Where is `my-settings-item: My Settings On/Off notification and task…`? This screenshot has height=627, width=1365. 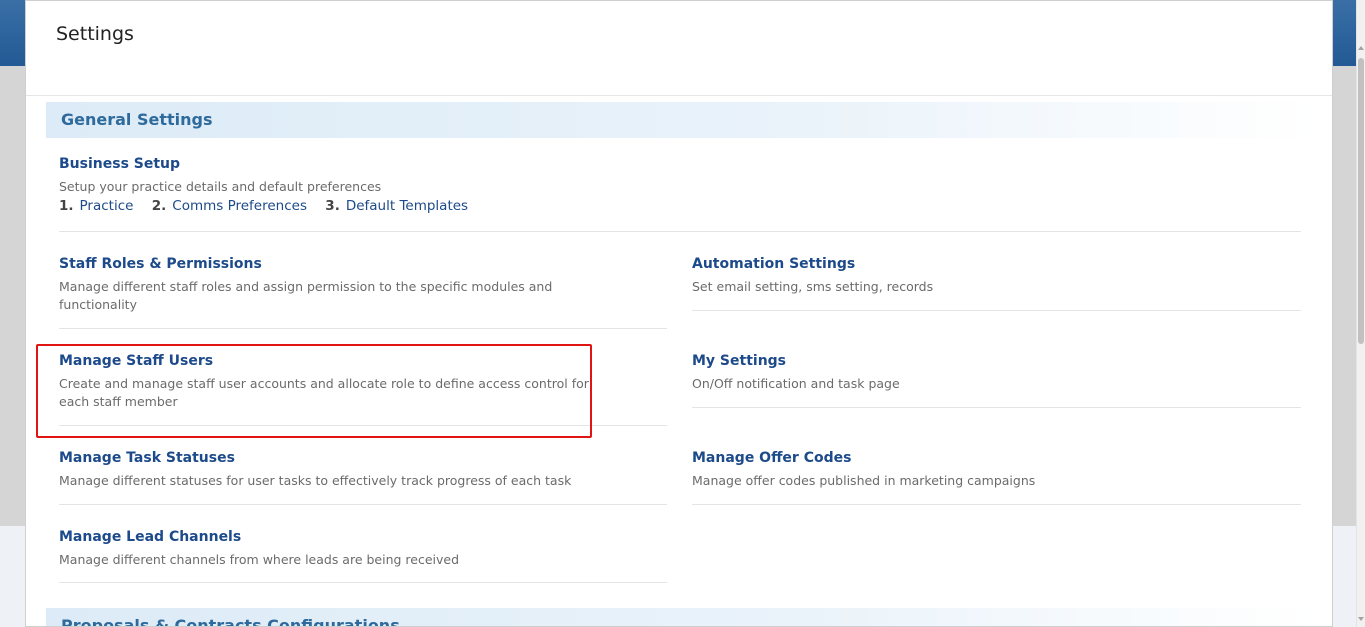 my-settings-item: My Settings On/Off notification and task… is located at coordinates (972, 373).